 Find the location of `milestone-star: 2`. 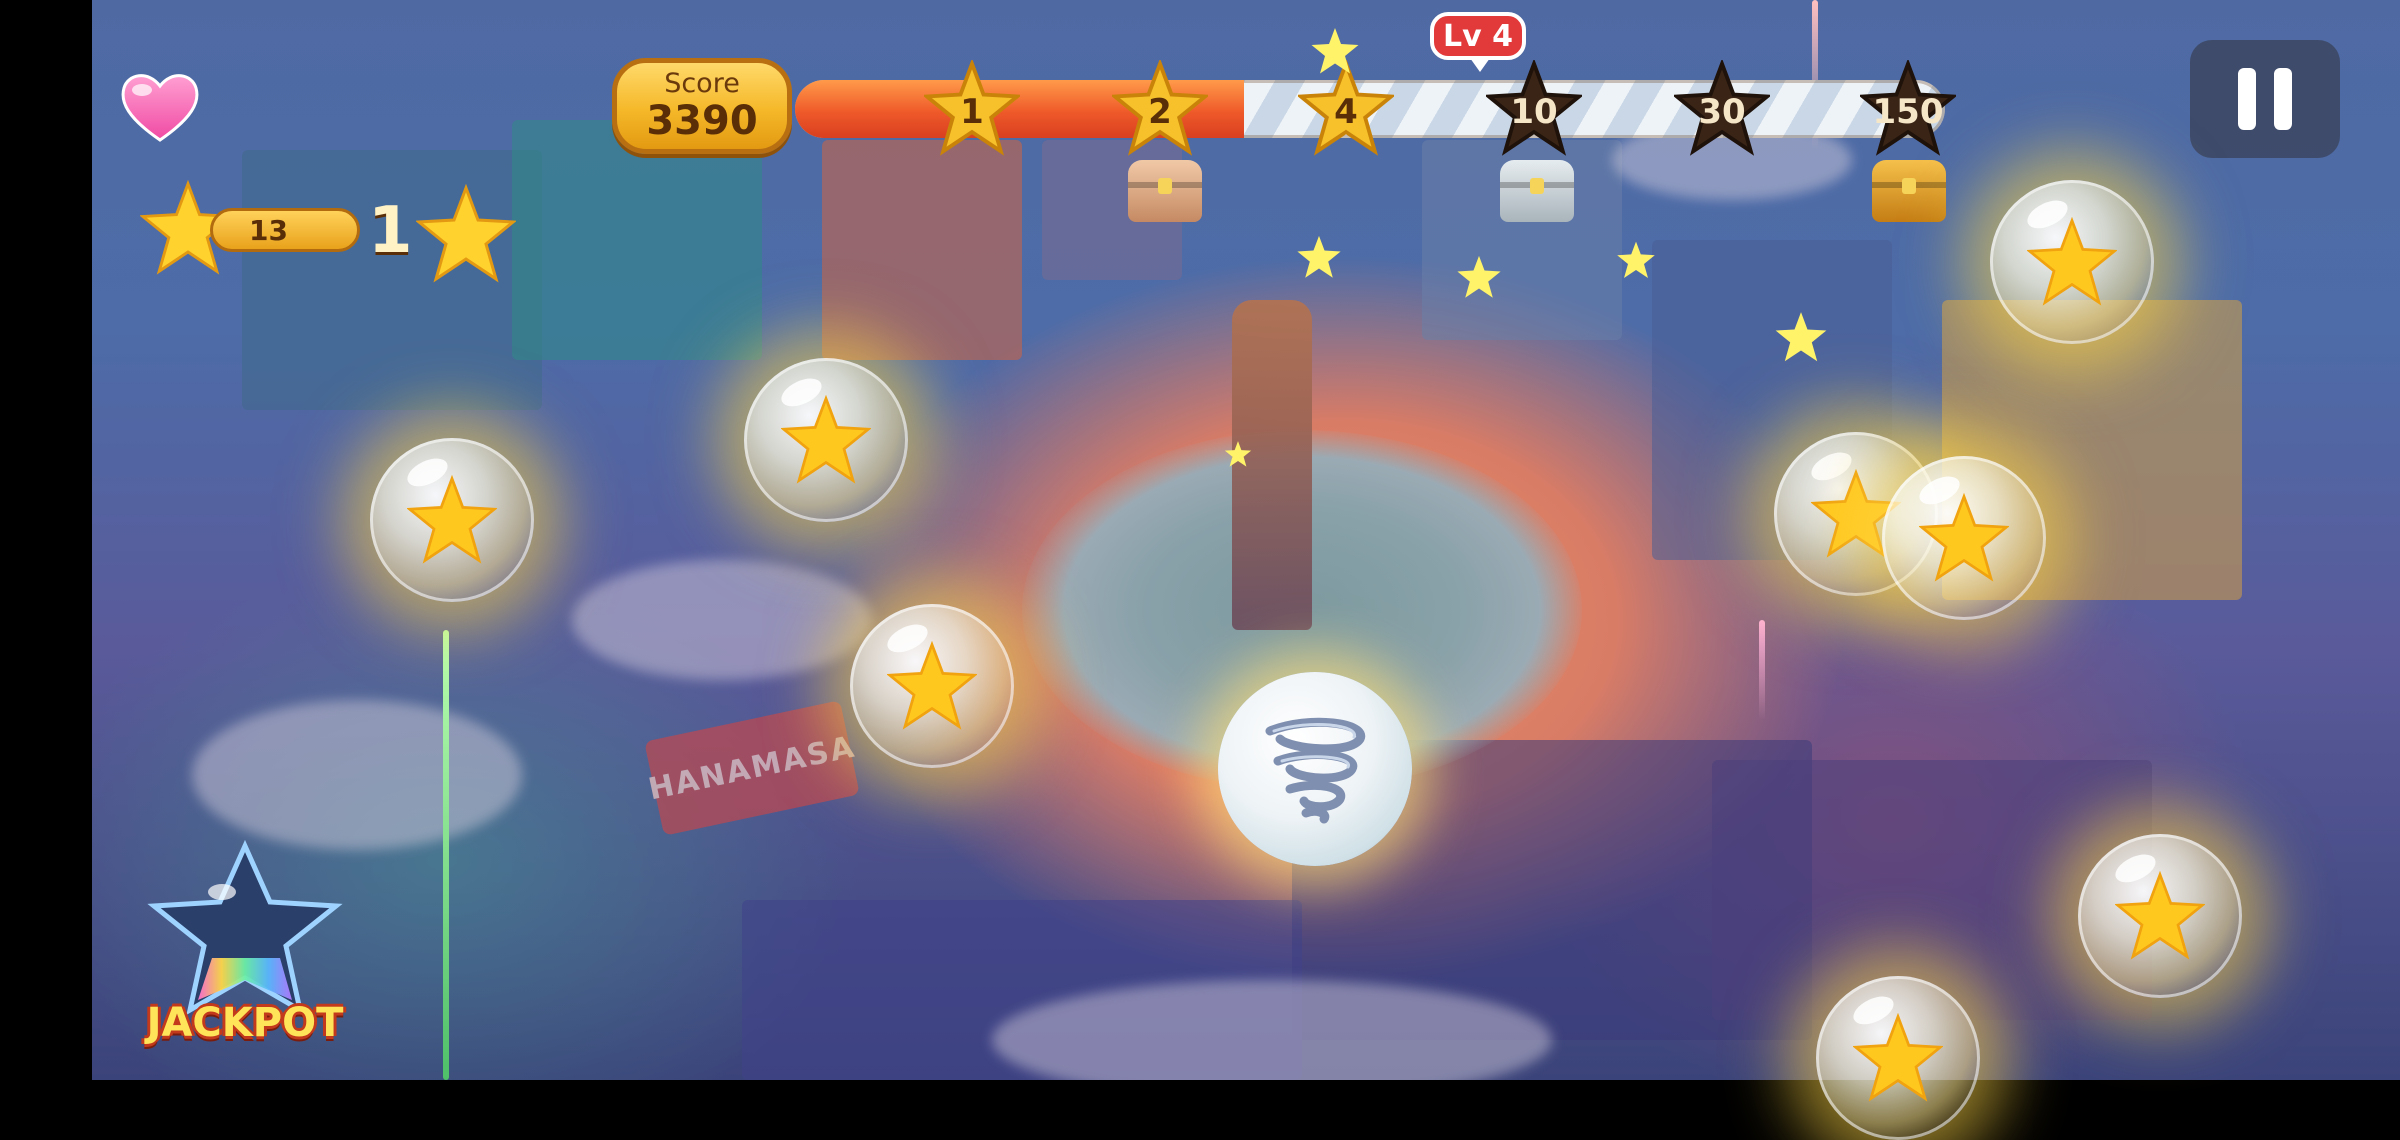

milestone-star: 2 is located at coordinates (1160, 108).